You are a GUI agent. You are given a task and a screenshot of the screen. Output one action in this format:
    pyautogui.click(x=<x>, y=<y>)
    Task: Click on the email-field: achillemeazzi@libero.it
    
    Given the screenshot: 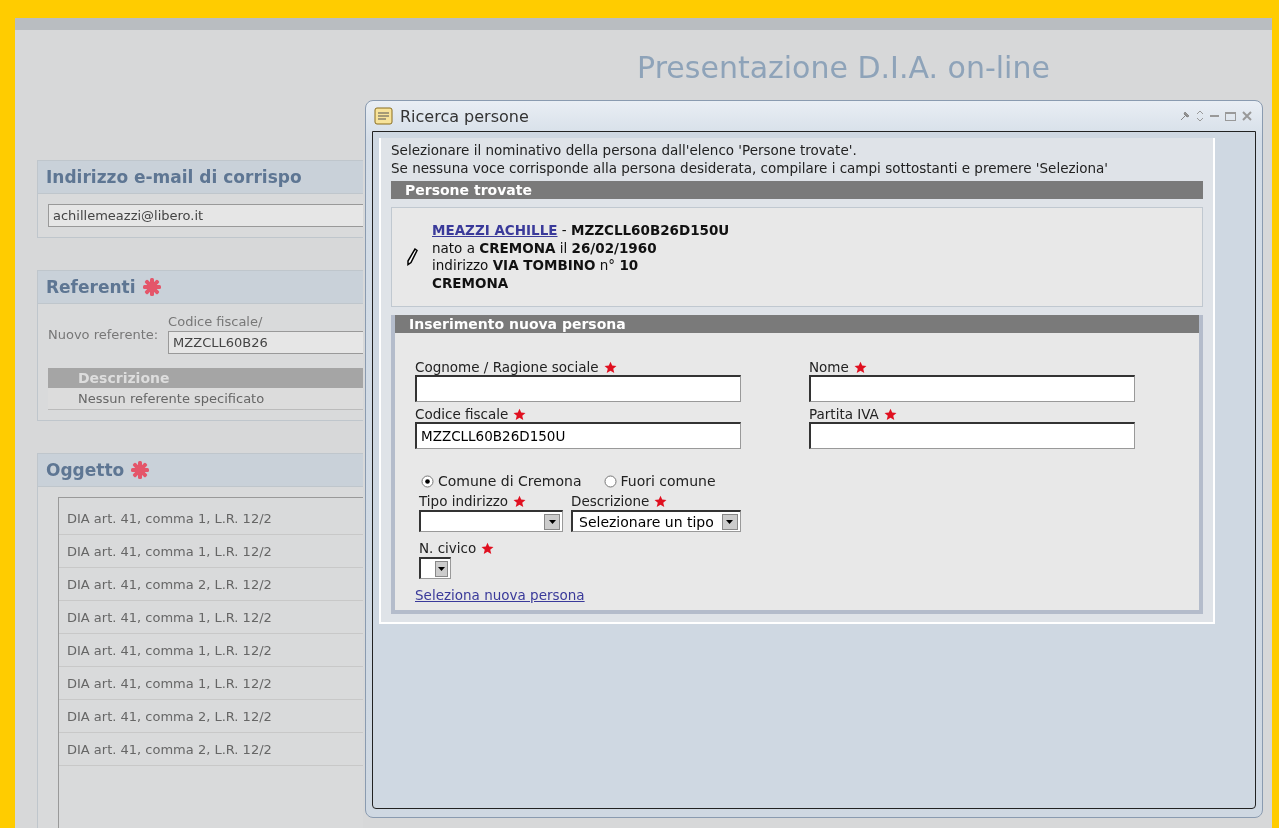 What is the action you would take?
    pyautogui.click(x=205, y=215)
    